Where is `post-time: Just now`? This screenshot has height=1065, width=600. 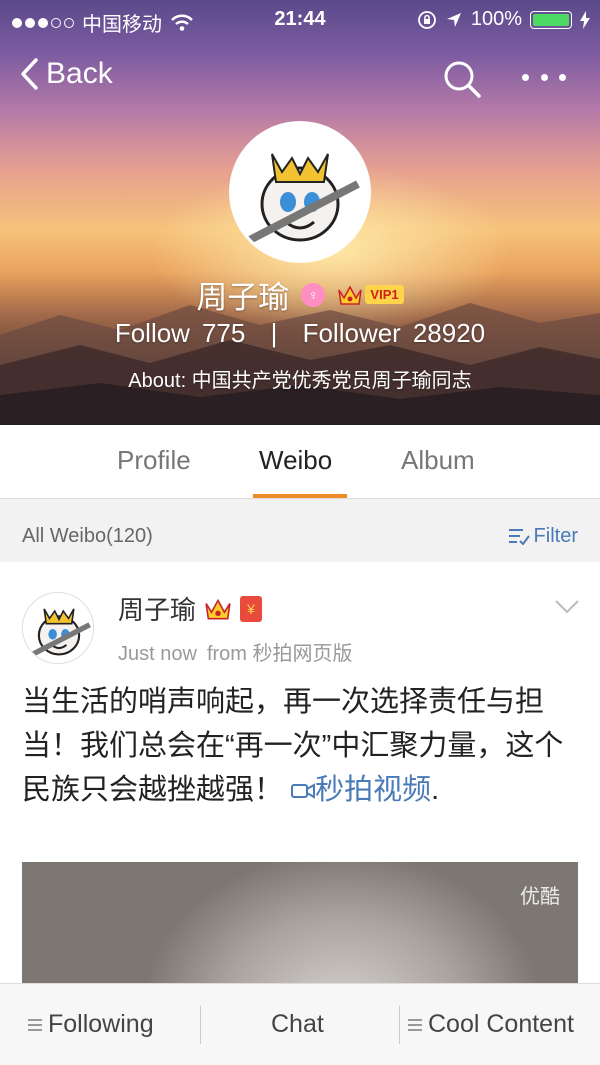 post-time: Just now is located at coordinates (157, 654).